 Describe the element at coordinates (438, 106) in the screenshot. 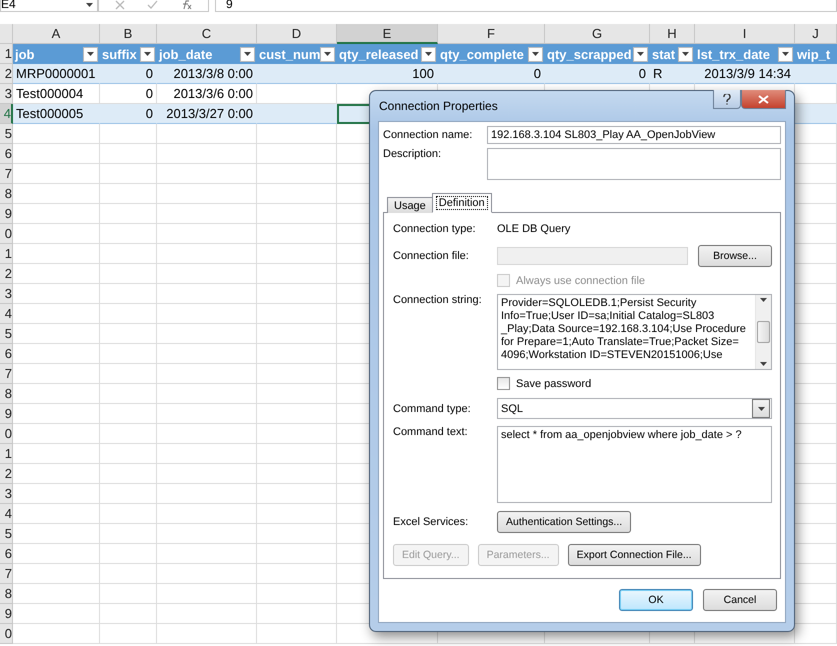

I see `dialog-title: Connection Properties` at that location.